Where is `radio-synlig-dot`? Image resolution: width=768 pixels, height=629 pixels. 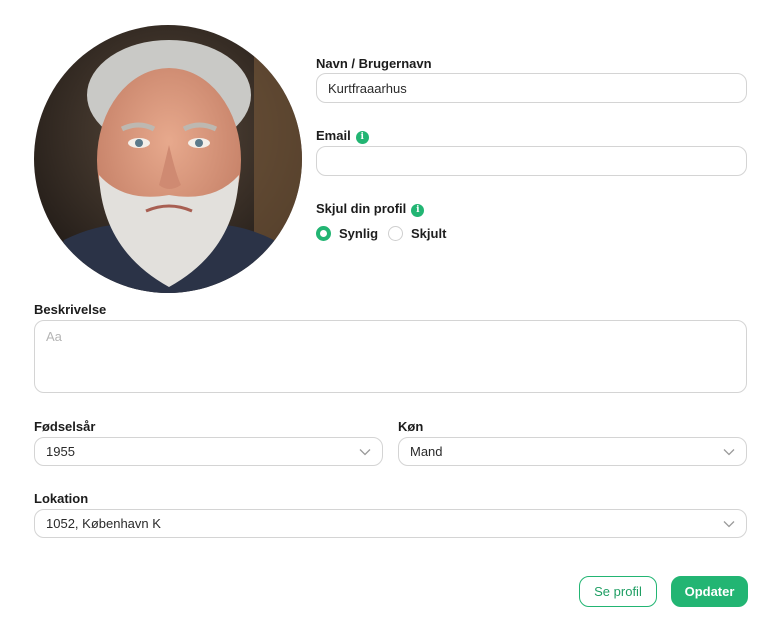 radio-synlig-dot is located at coordinates (323, 233).